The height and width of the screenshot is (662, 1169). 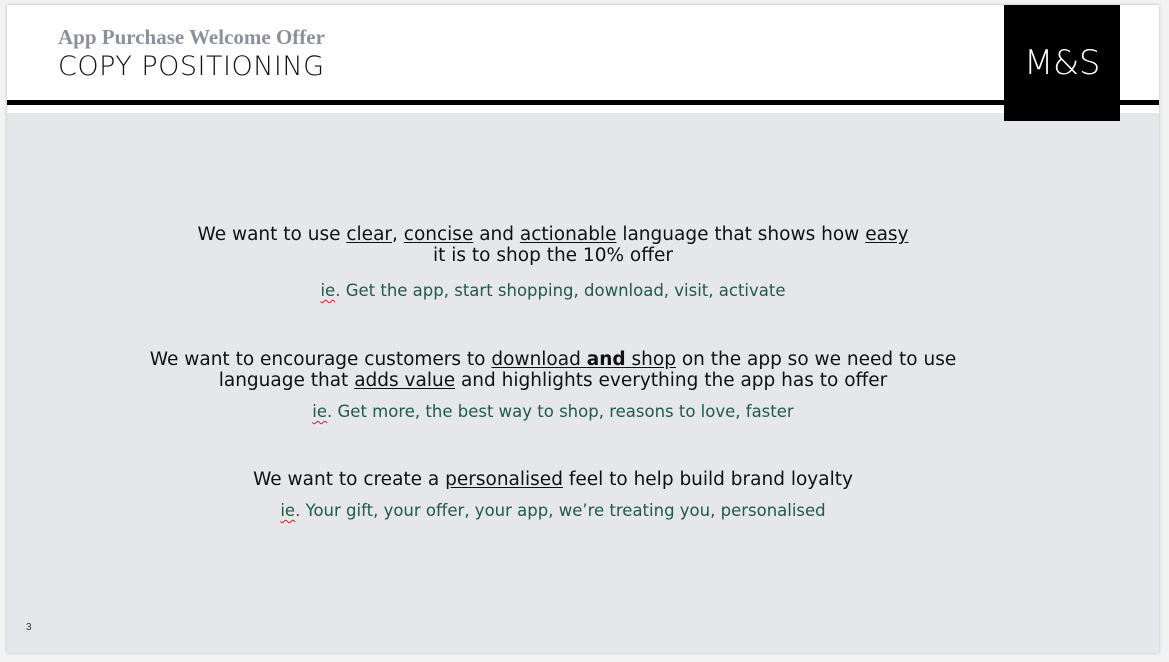 I want to click on header-gap, so click(x=583, y=109).